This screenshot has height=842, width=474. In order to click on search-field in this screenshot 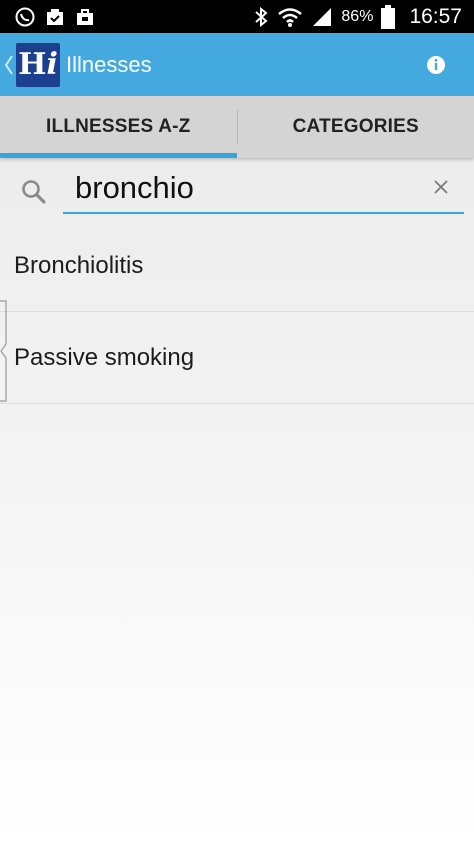, I will do `click(263, 189)`.